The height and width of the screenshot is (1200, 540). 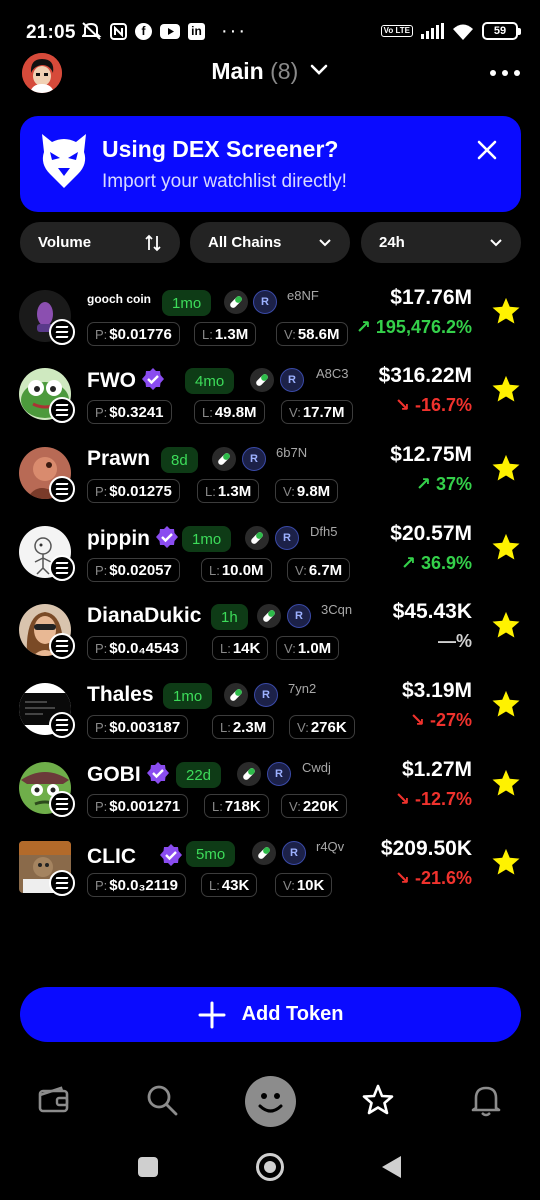 What do you see at coordinates (436, 563) in the screenshot?
I see `price-change: ↗ 36.9%` at bounding box center [436, 563].